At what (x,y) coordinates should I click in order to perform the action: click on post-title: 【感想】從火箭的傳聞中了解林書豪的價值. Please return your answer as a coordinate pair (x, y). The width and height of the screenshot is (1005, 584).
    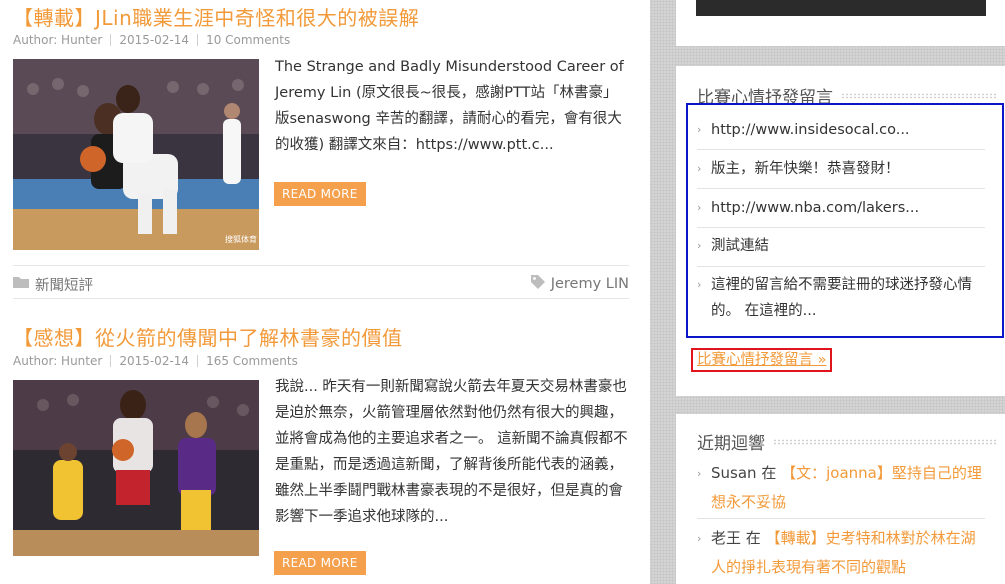
    Looking at the image, I should click on (208, 336).